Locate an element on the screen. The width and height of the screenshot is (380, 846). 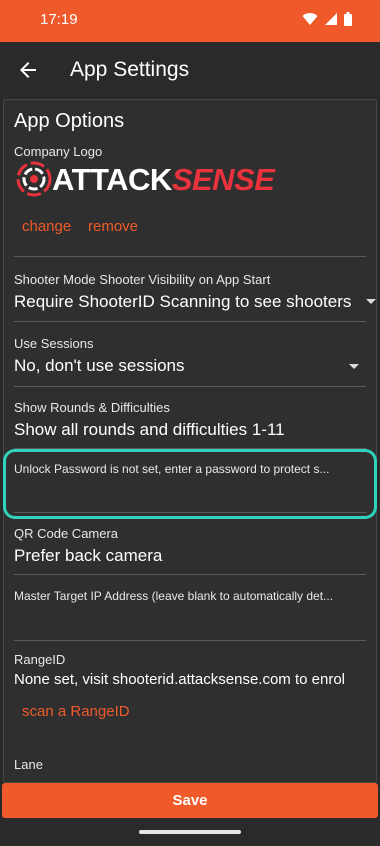
range-id-label: RangeID is located at coordinates (40, 659).